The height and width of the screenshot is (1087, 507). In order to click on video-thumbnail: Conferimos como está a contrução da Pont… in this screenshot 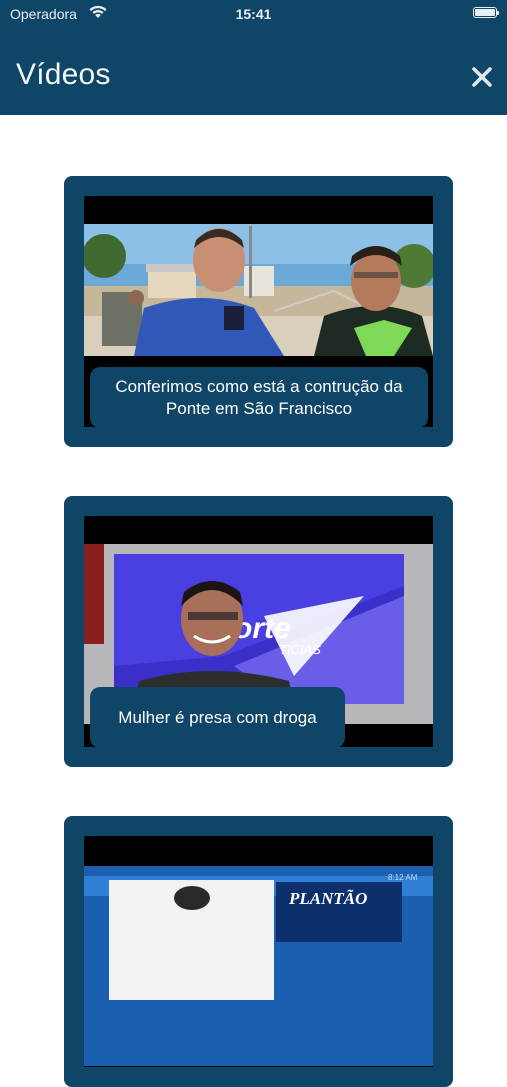, I will do `click(258, 311)`.